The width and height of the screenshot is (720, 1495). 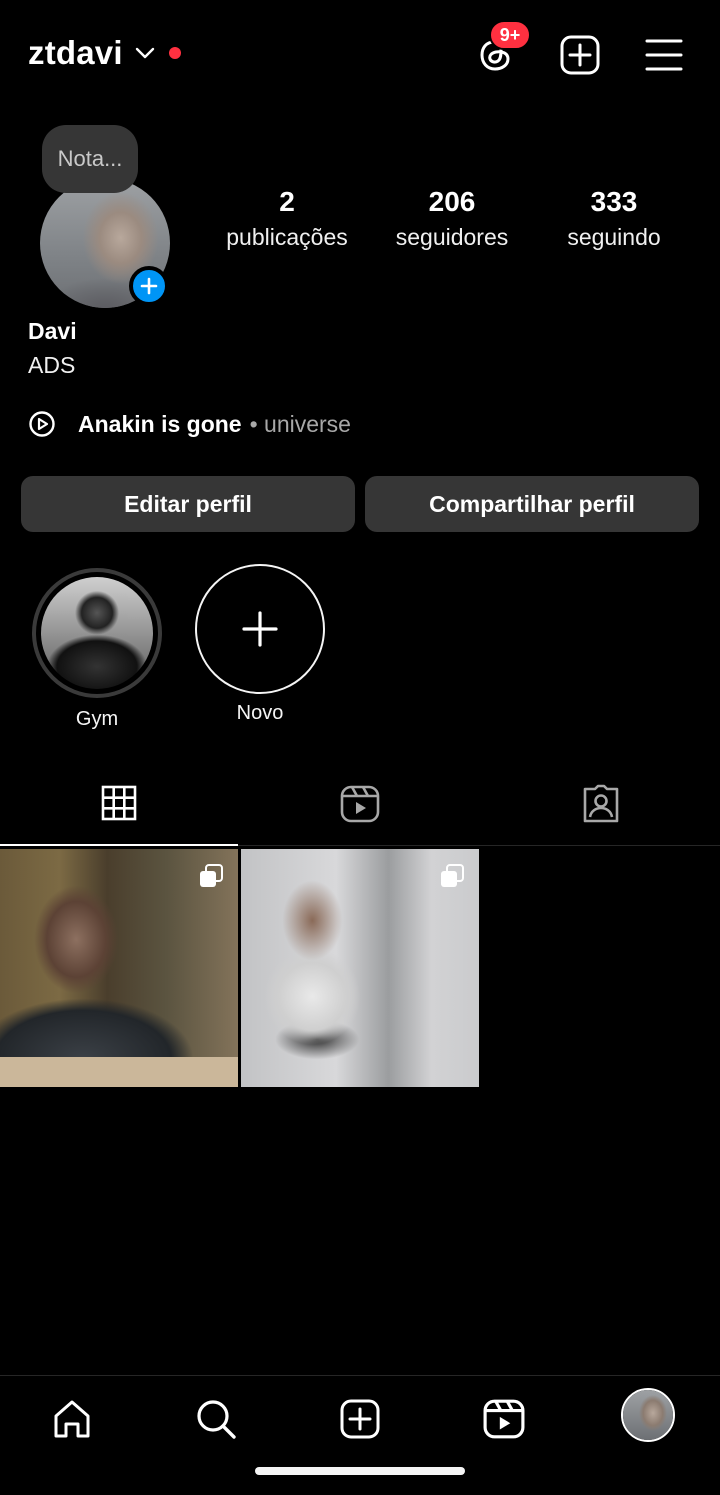 What do you see at coordinates (287, 201) in the screenshot?
I see `posts-count: 2` at bounding box center [287, 201].